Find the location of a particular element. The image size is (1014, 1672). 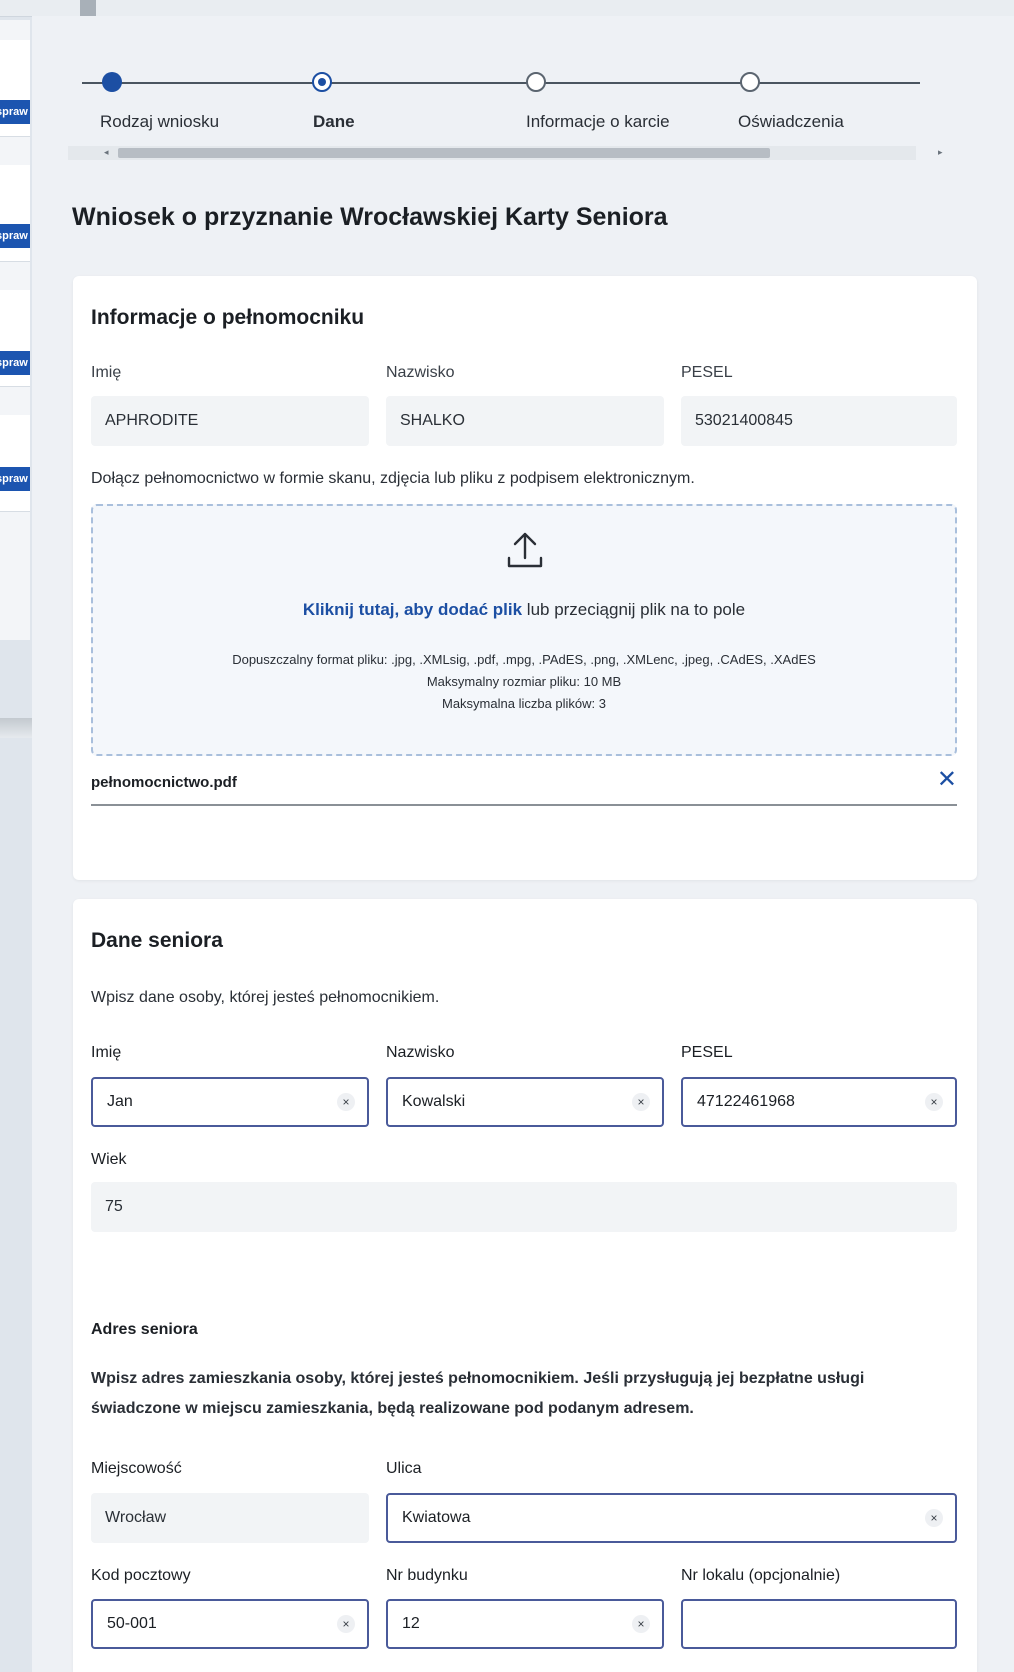

scrollbar-thumb is located at coordinates (444, 153).